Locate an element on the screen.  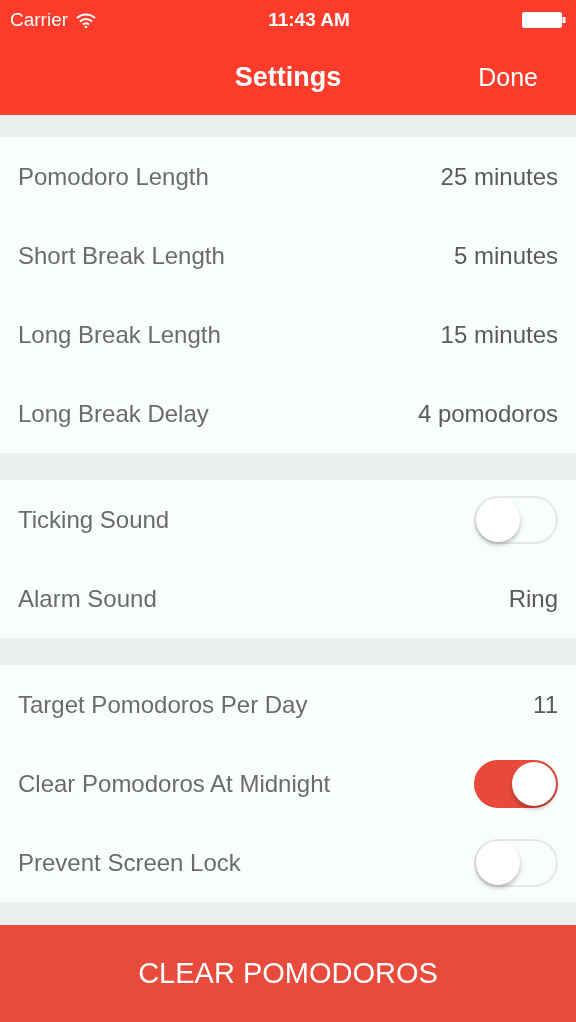
clock-time: 11:43 AM is located at coordinates (309, 20).